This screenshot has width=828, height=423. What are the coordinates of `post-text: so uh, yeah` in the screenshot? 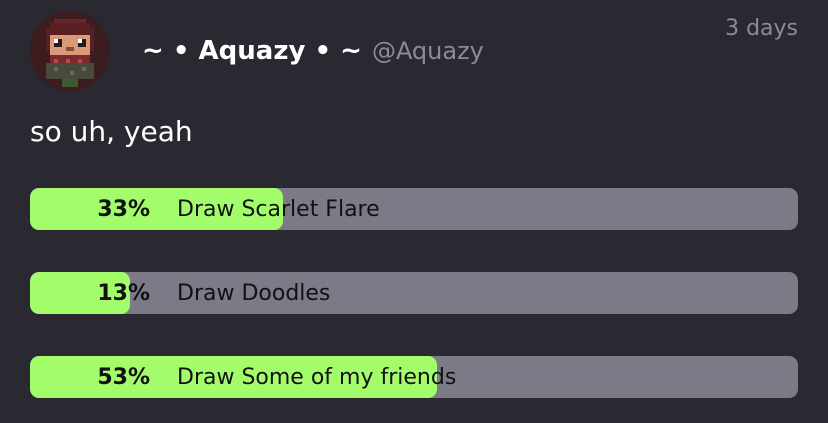 It's located at (111, 131).